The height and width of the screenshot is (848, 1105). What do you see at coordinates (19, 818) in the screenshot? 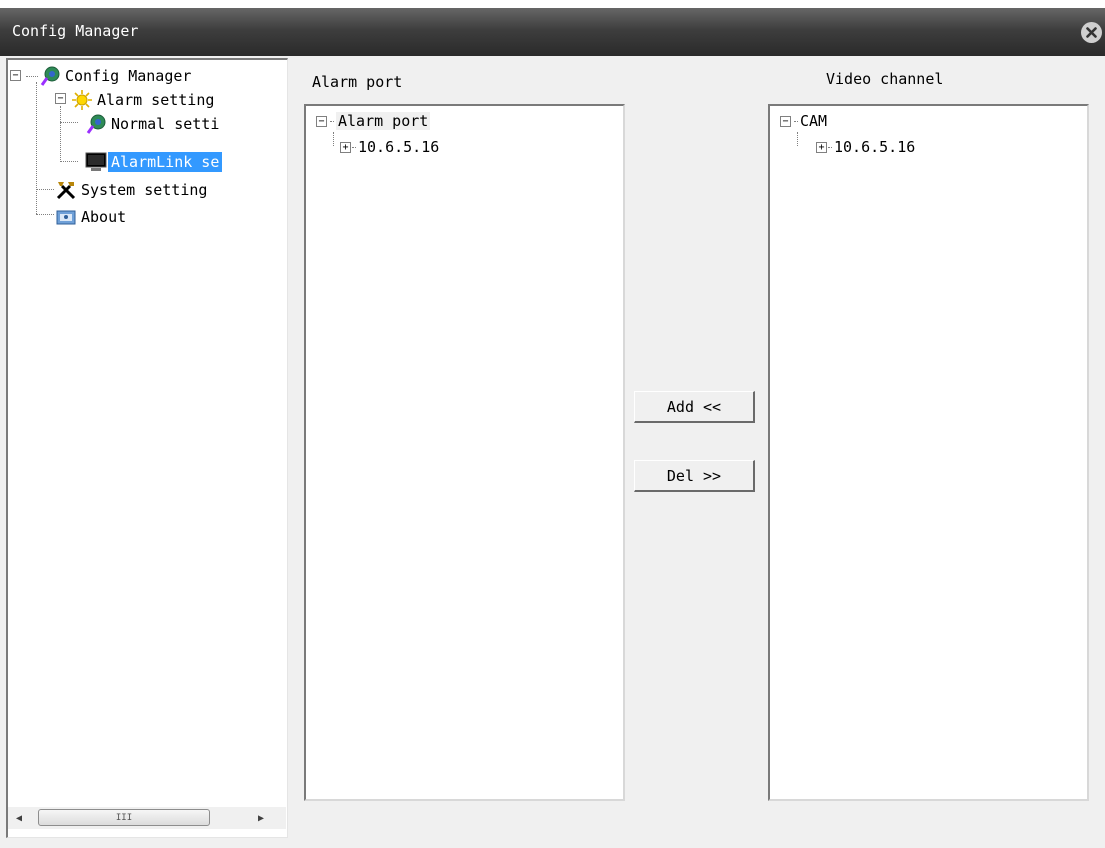
I see `scroll-left-button: ◀` at bounding box center [19, 818].